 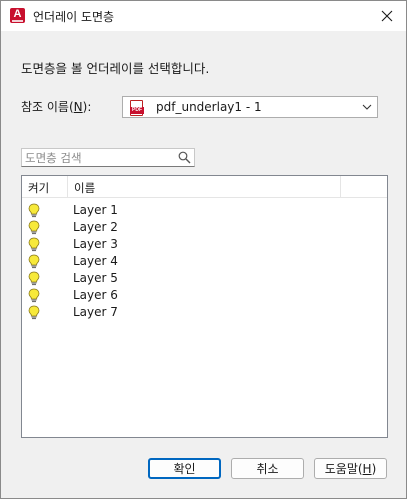 I want to click on pdf-icon-text: PDF, so click(x=137, y=110).